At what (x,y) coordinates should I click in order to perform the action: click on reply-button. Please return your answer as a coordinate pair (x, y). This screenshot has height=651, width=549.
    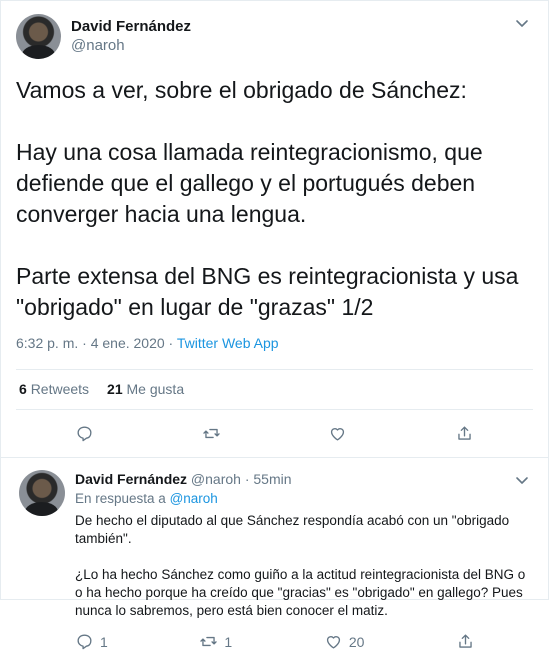
    Looking at the image, I should click on (84, 433).